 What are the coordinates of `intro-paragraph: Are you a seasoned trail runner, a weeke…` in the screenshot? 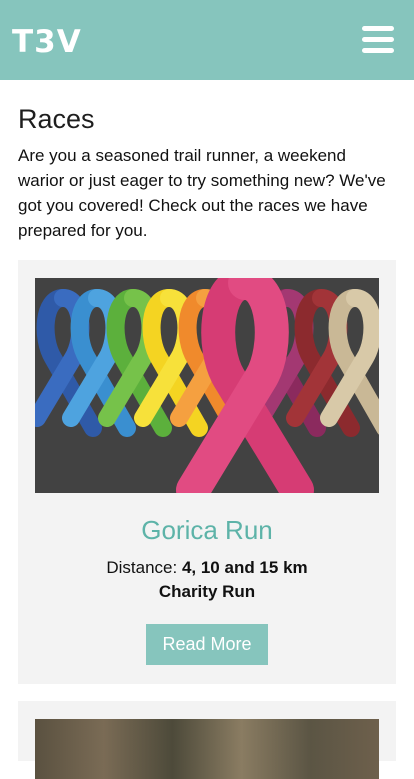 It's located at (202, 193).